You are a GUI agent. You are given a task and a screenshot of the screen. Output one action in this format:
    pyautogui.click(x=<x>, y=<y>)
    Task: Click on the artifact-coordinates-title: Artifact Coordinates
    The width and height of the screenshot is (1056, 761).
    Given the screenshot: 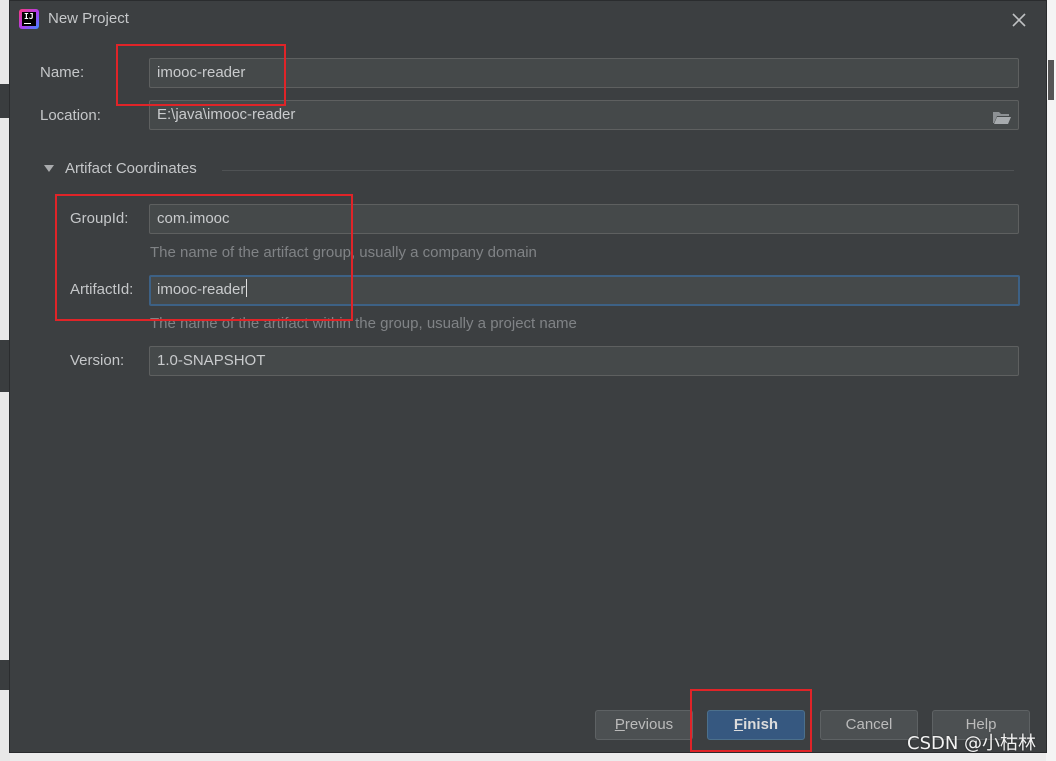 What is the action you would take?
    pyautogui.click(x=131, y=168)
    